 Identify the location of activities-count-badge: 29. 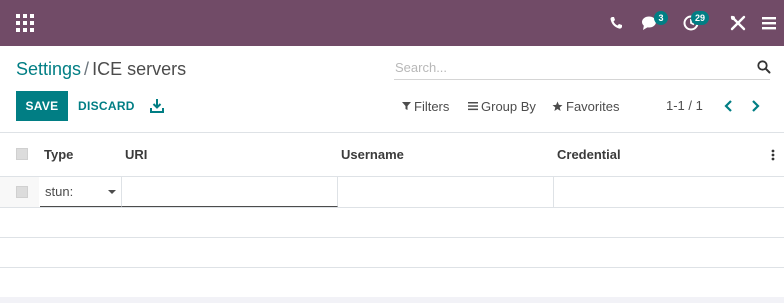
(700, 18).